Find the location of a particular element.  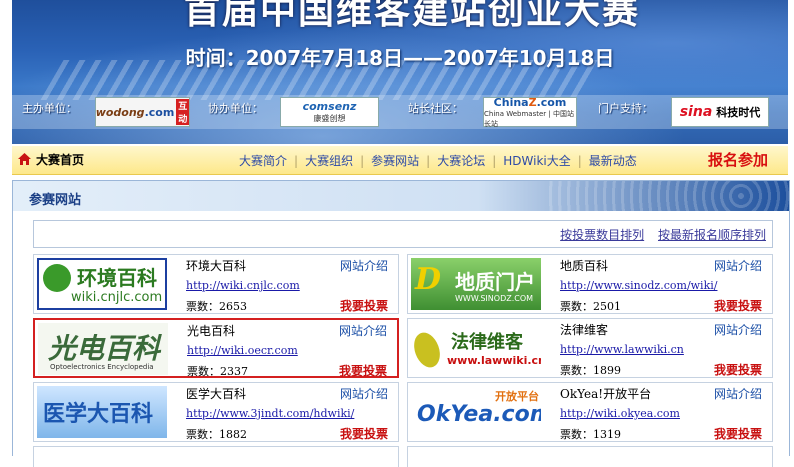

site-votes: 票数：2653 is located at coordinates (216, 306).